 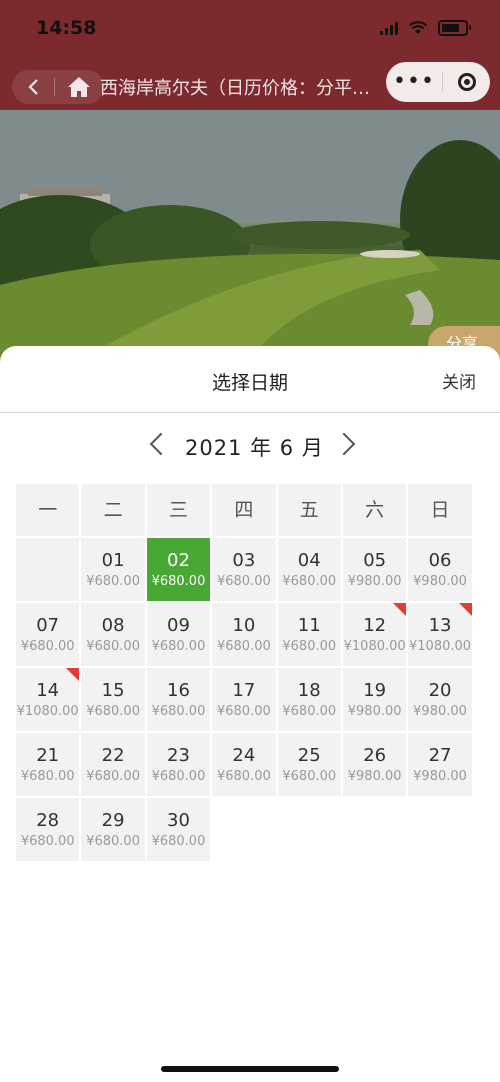 I want to click on calendar-day: 07 ¥680.00, so click(x=48, y=634).